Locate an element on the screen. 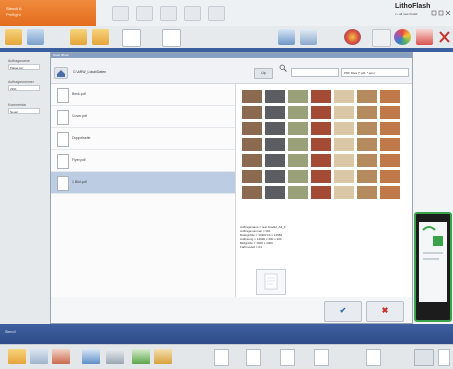 The width and height of the screenshot is (453, 369). window-controls is located at coordinates (441, 13).